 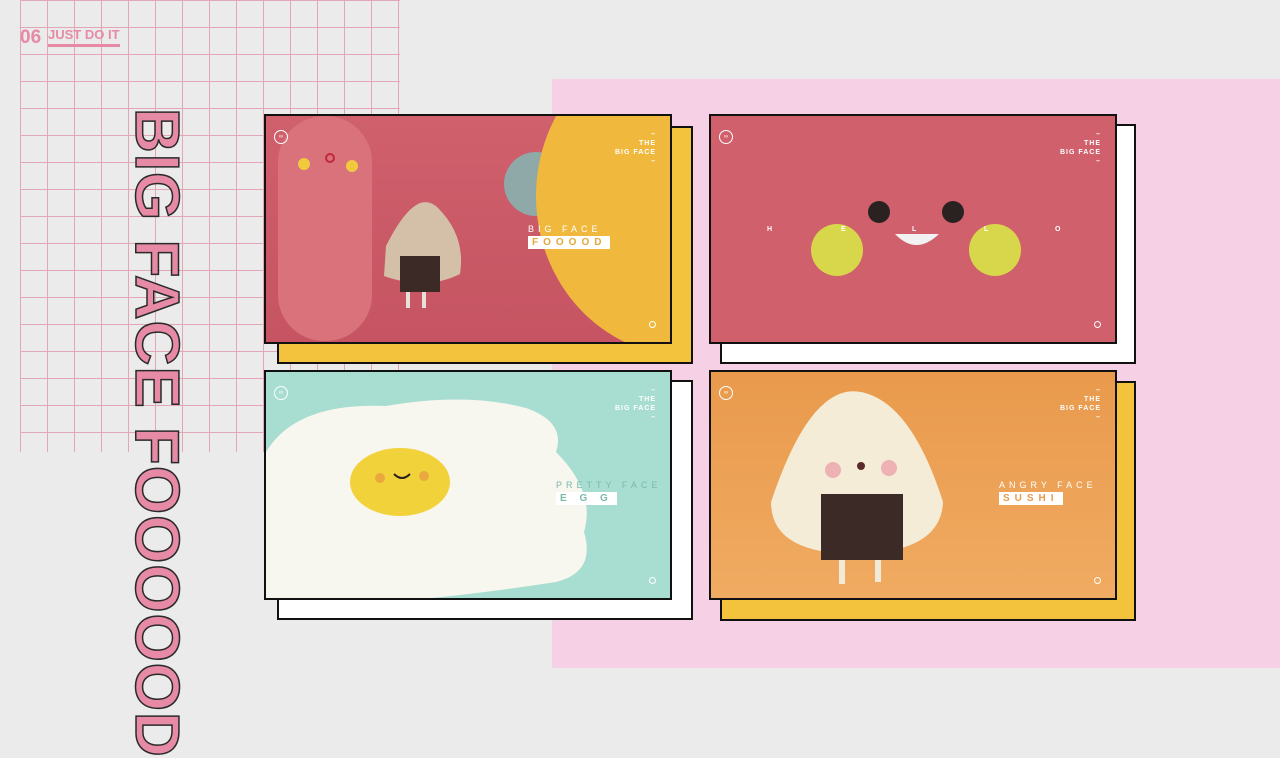 I want to click on card-subtitle: SUSHI, so click(x=1031, y=498).